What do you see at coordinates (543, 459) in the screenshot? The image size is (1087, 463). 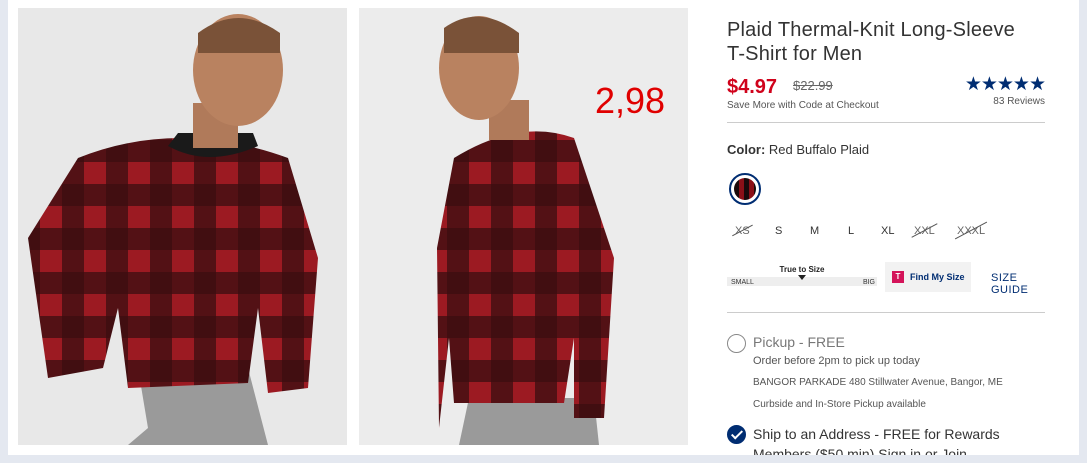 I see `bottom-edge` at bounding box center [543, 459].